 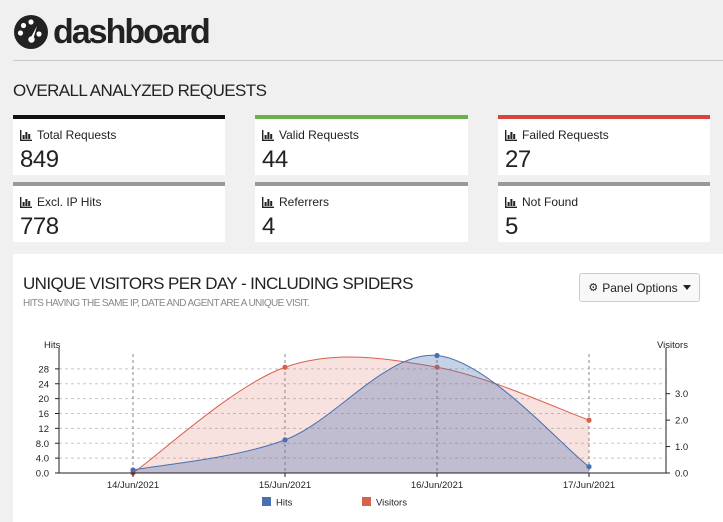 What do you see at coordinates (132, 32) in the screenshot?
I see `page-title: dashboard` at bounding box center [132, 32].